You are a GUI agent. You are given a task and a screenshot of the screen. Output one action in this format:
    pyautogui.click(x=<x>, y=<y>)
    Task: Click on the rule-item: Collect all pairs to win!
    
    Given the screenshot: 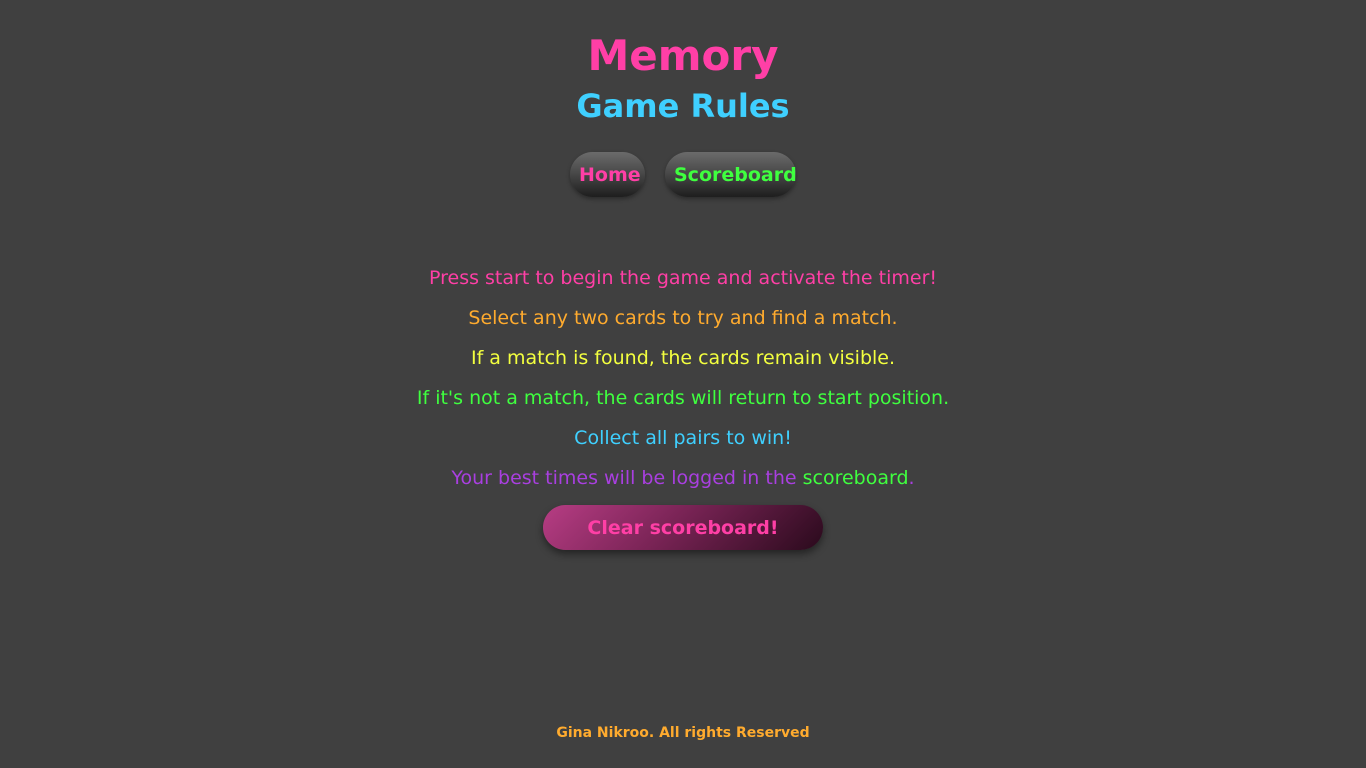 What is the action you would take?
    pyautogui.click(x=683, y=438)
    